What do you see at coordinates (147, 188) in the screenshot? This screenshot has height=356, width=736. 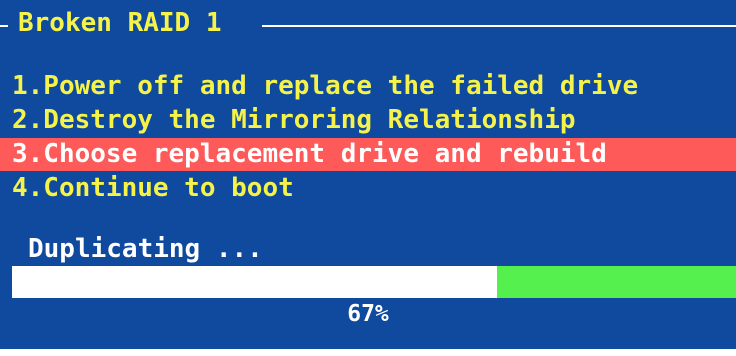 I see `menu-item-continue-boot: 4.Continue to boot` at bounding box center [147, 188].